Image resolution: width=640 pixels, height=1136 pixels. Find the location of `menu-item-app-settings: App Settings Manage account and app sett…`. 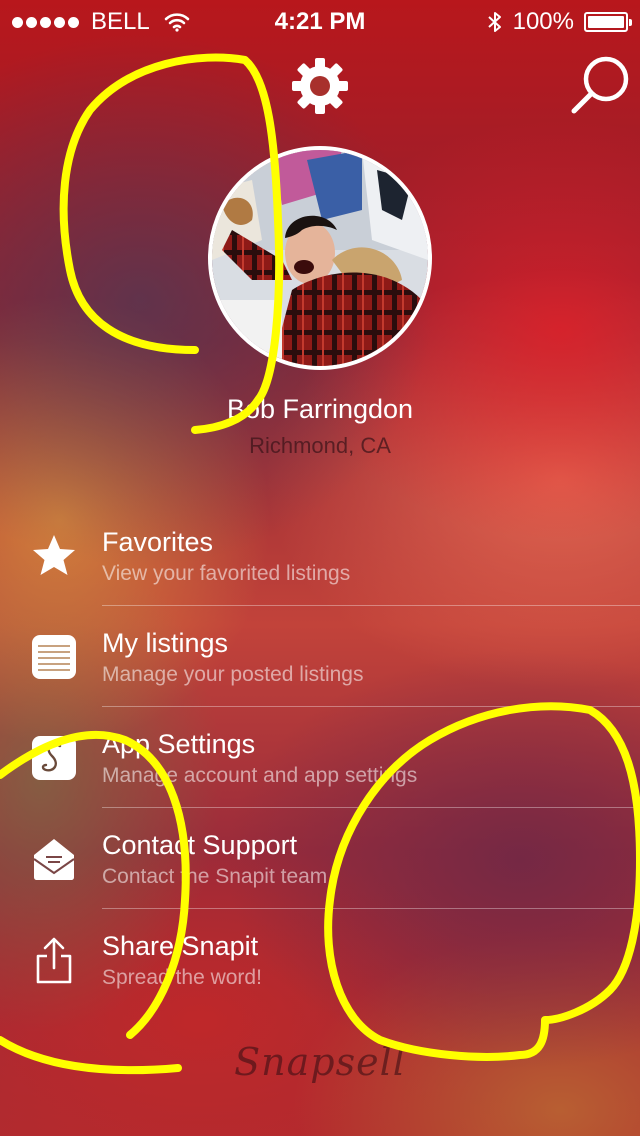

menu-item-app-settings: App Settings Manage account and app sett… is located at coordinates (320, 757).